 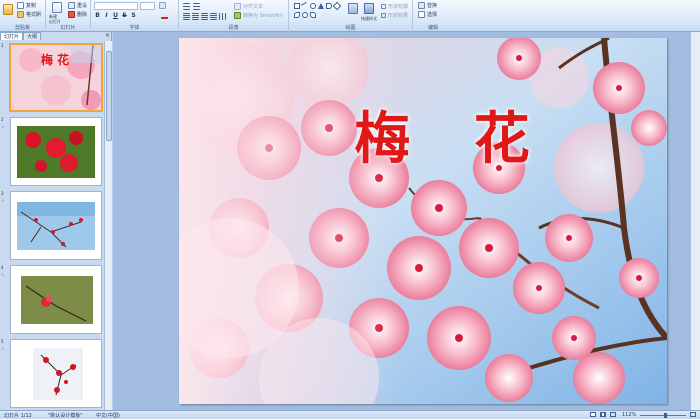 I want to click on slide-number: 5, so click(x=2, y=341).